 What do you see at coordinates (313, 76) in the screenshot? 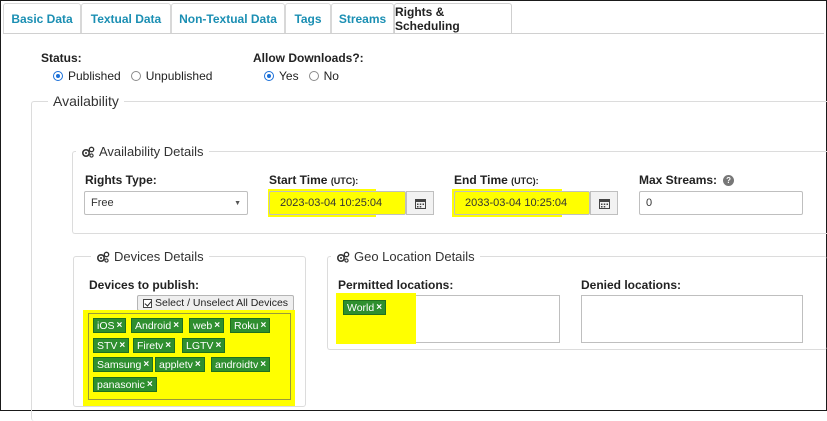
I see `downloads-no-radio` at bounding box center [313, 76].